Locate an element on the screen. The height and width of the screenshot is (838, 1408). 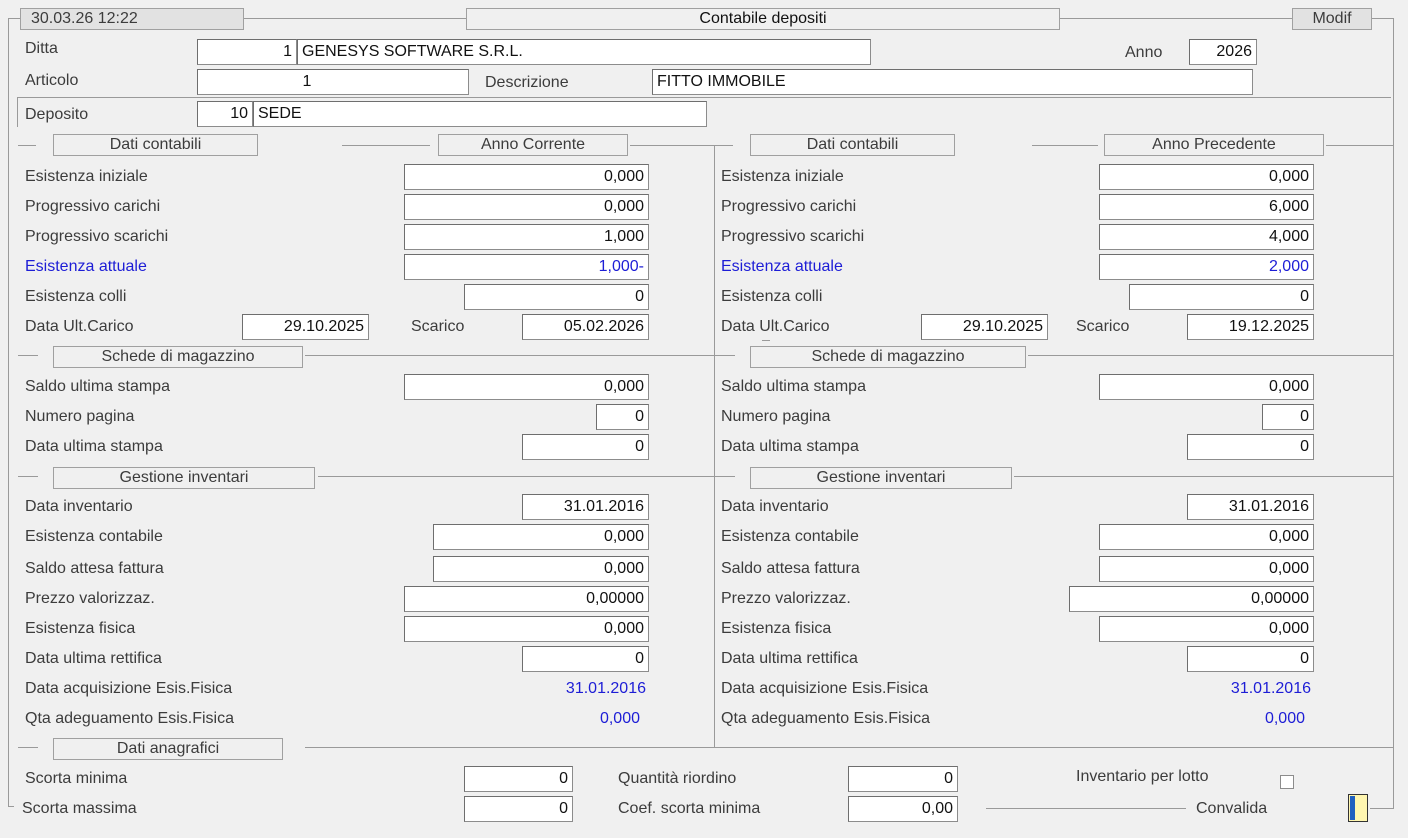
right-data-inventario-field: 31.01.2016 is located at coordinates (1250, 507).